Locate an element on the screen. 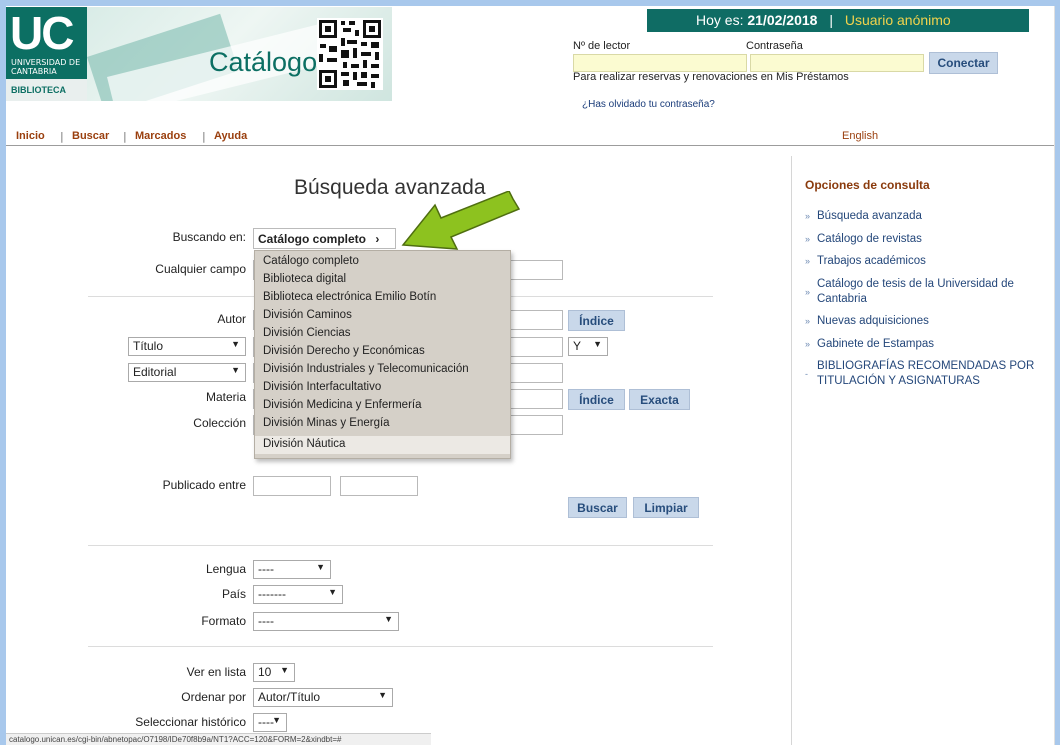 This screenshot has height=745, width=1060. vertical-scrollbar is located at coordinates (1054, 375).